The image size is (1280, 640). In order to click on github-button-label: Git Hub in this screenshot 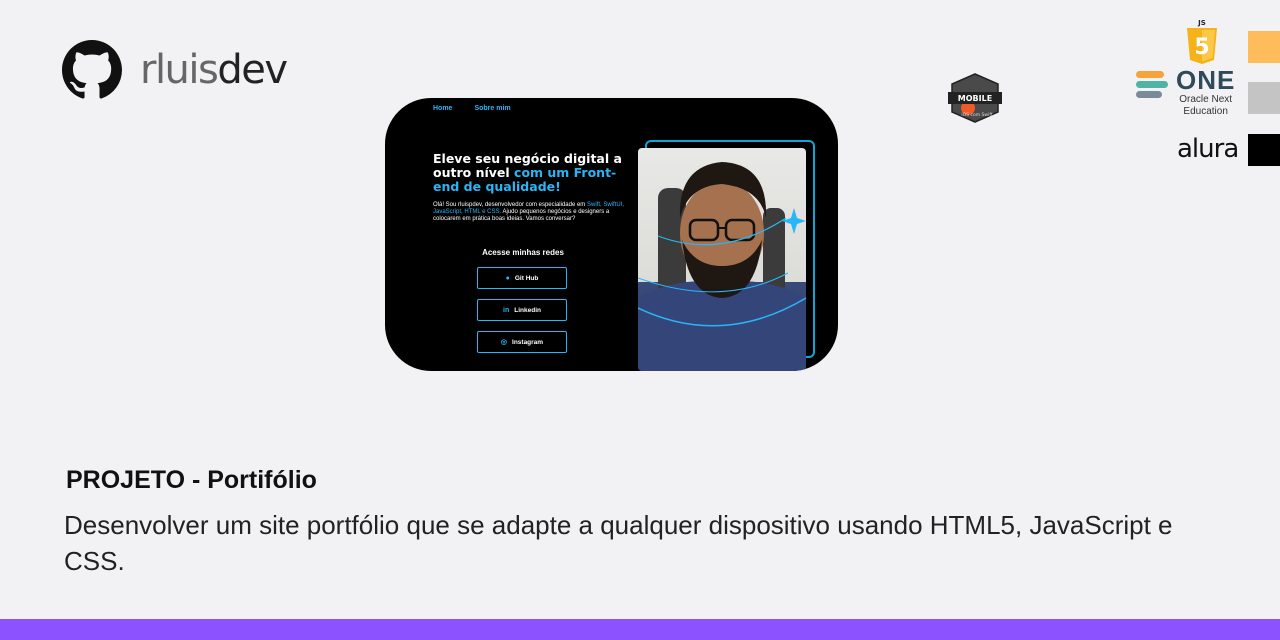, I will do `click(526, 278)`.